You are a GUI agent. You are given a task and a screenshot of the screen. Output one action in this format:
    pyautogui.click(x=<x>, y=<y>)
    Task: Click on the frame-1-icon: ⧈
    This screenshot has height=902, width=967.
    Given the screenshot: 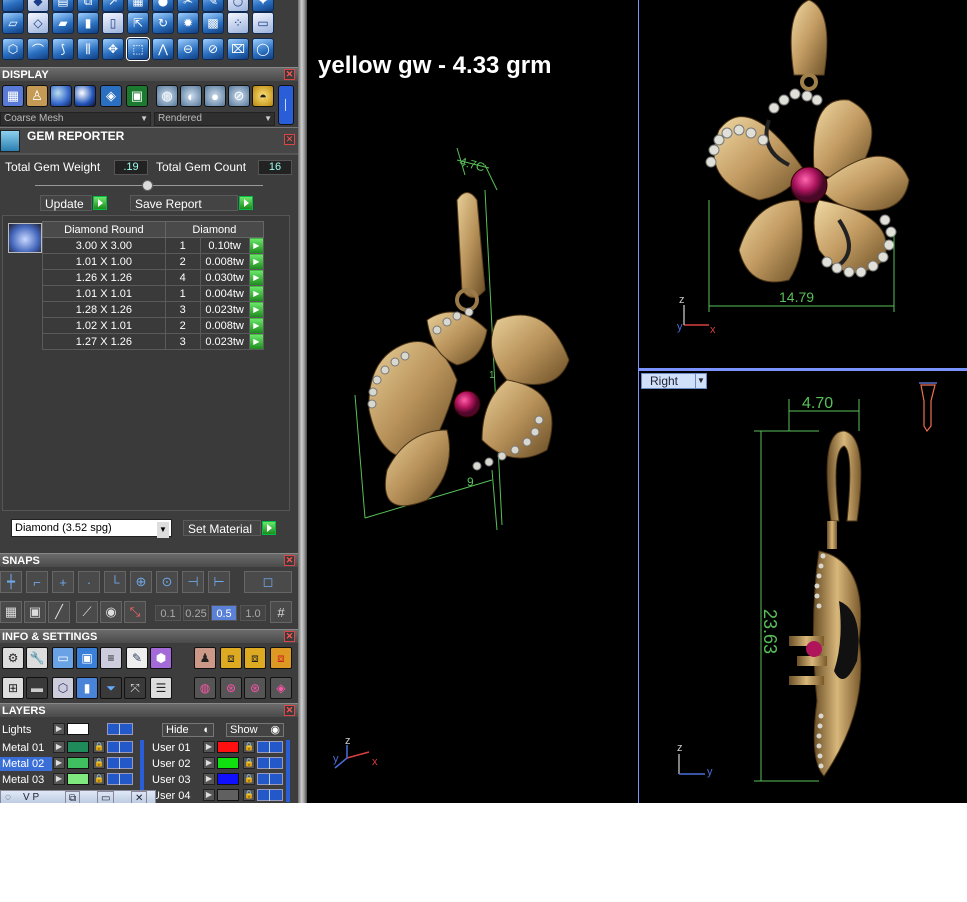 What is the action you would take?
    pyautogui.click(x=231, y=658)
    